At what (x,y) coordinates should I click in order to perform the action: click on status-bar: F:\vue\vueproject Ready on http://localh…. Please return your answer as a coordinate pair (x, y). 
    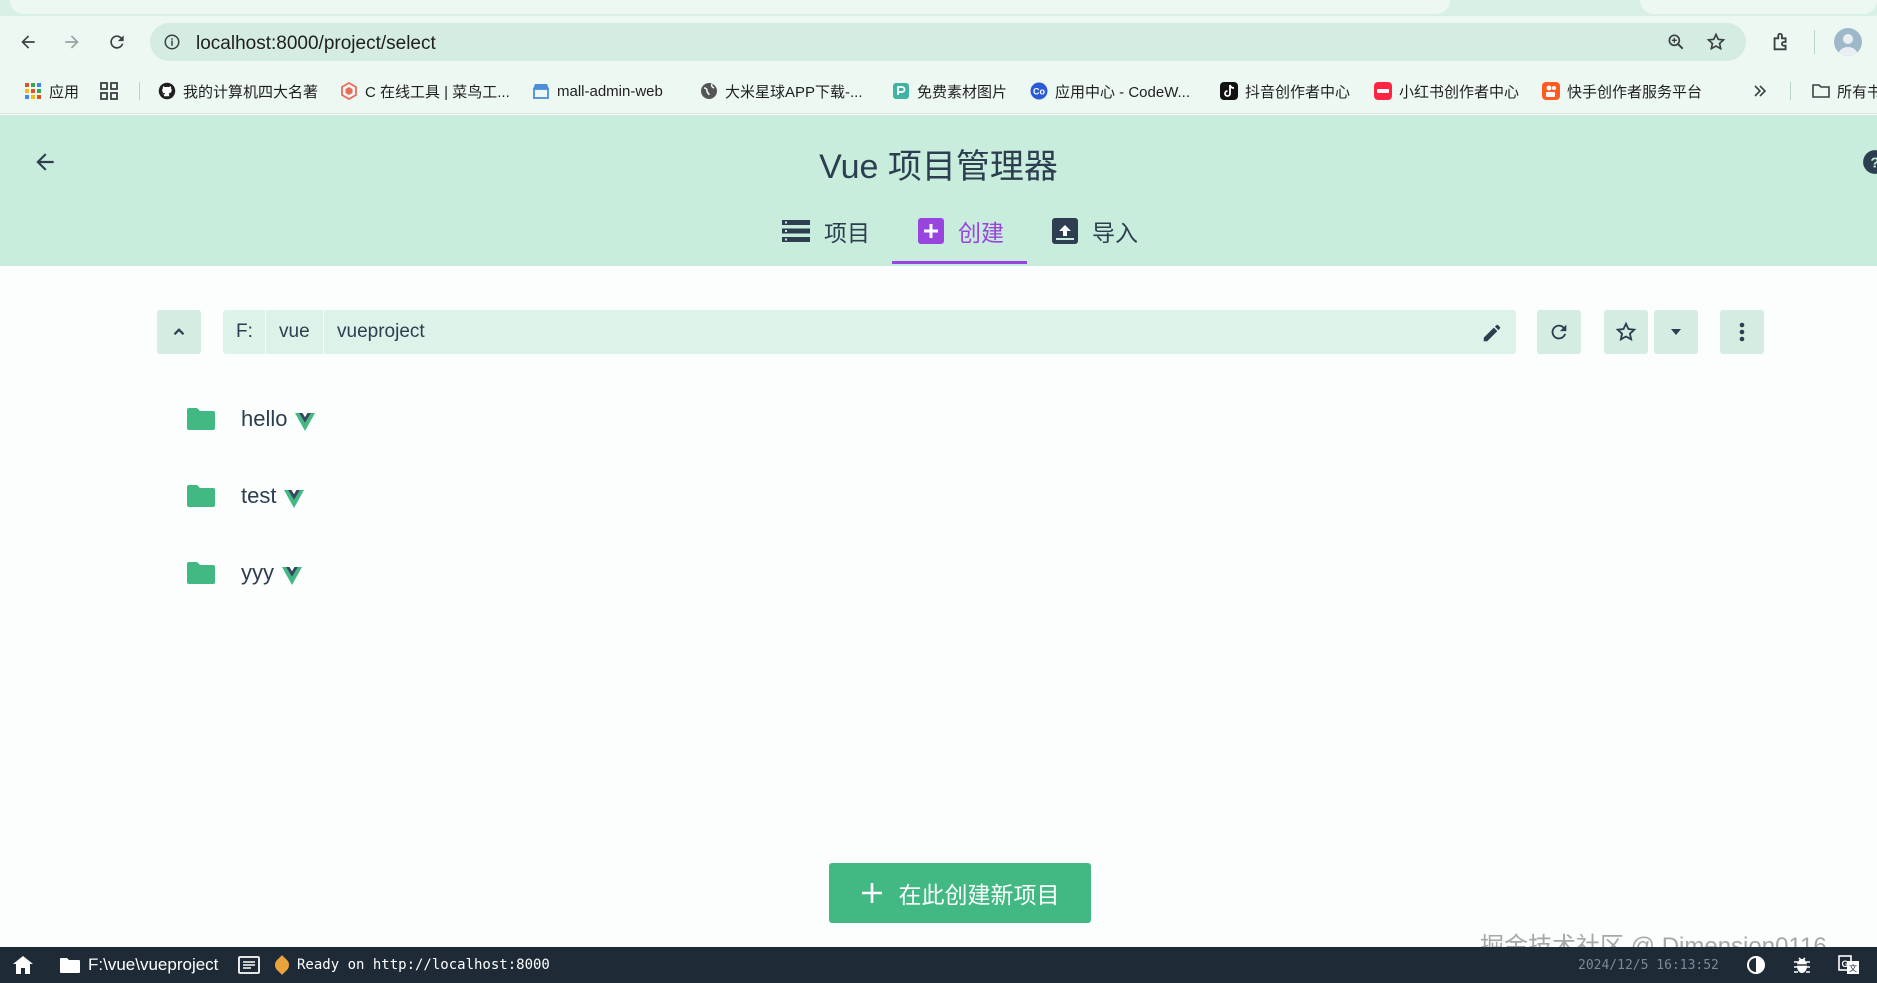
    Looking at the image, I should click on (938, 965).